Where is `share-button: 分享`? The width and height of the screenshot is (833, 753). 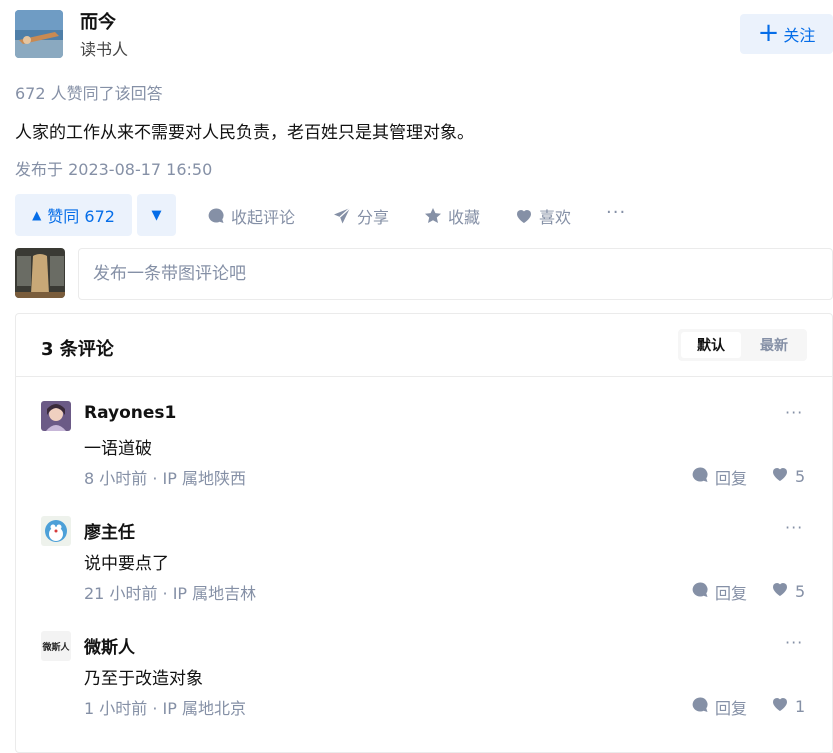
share-button: 分享 is located at coordinates (361, 216).